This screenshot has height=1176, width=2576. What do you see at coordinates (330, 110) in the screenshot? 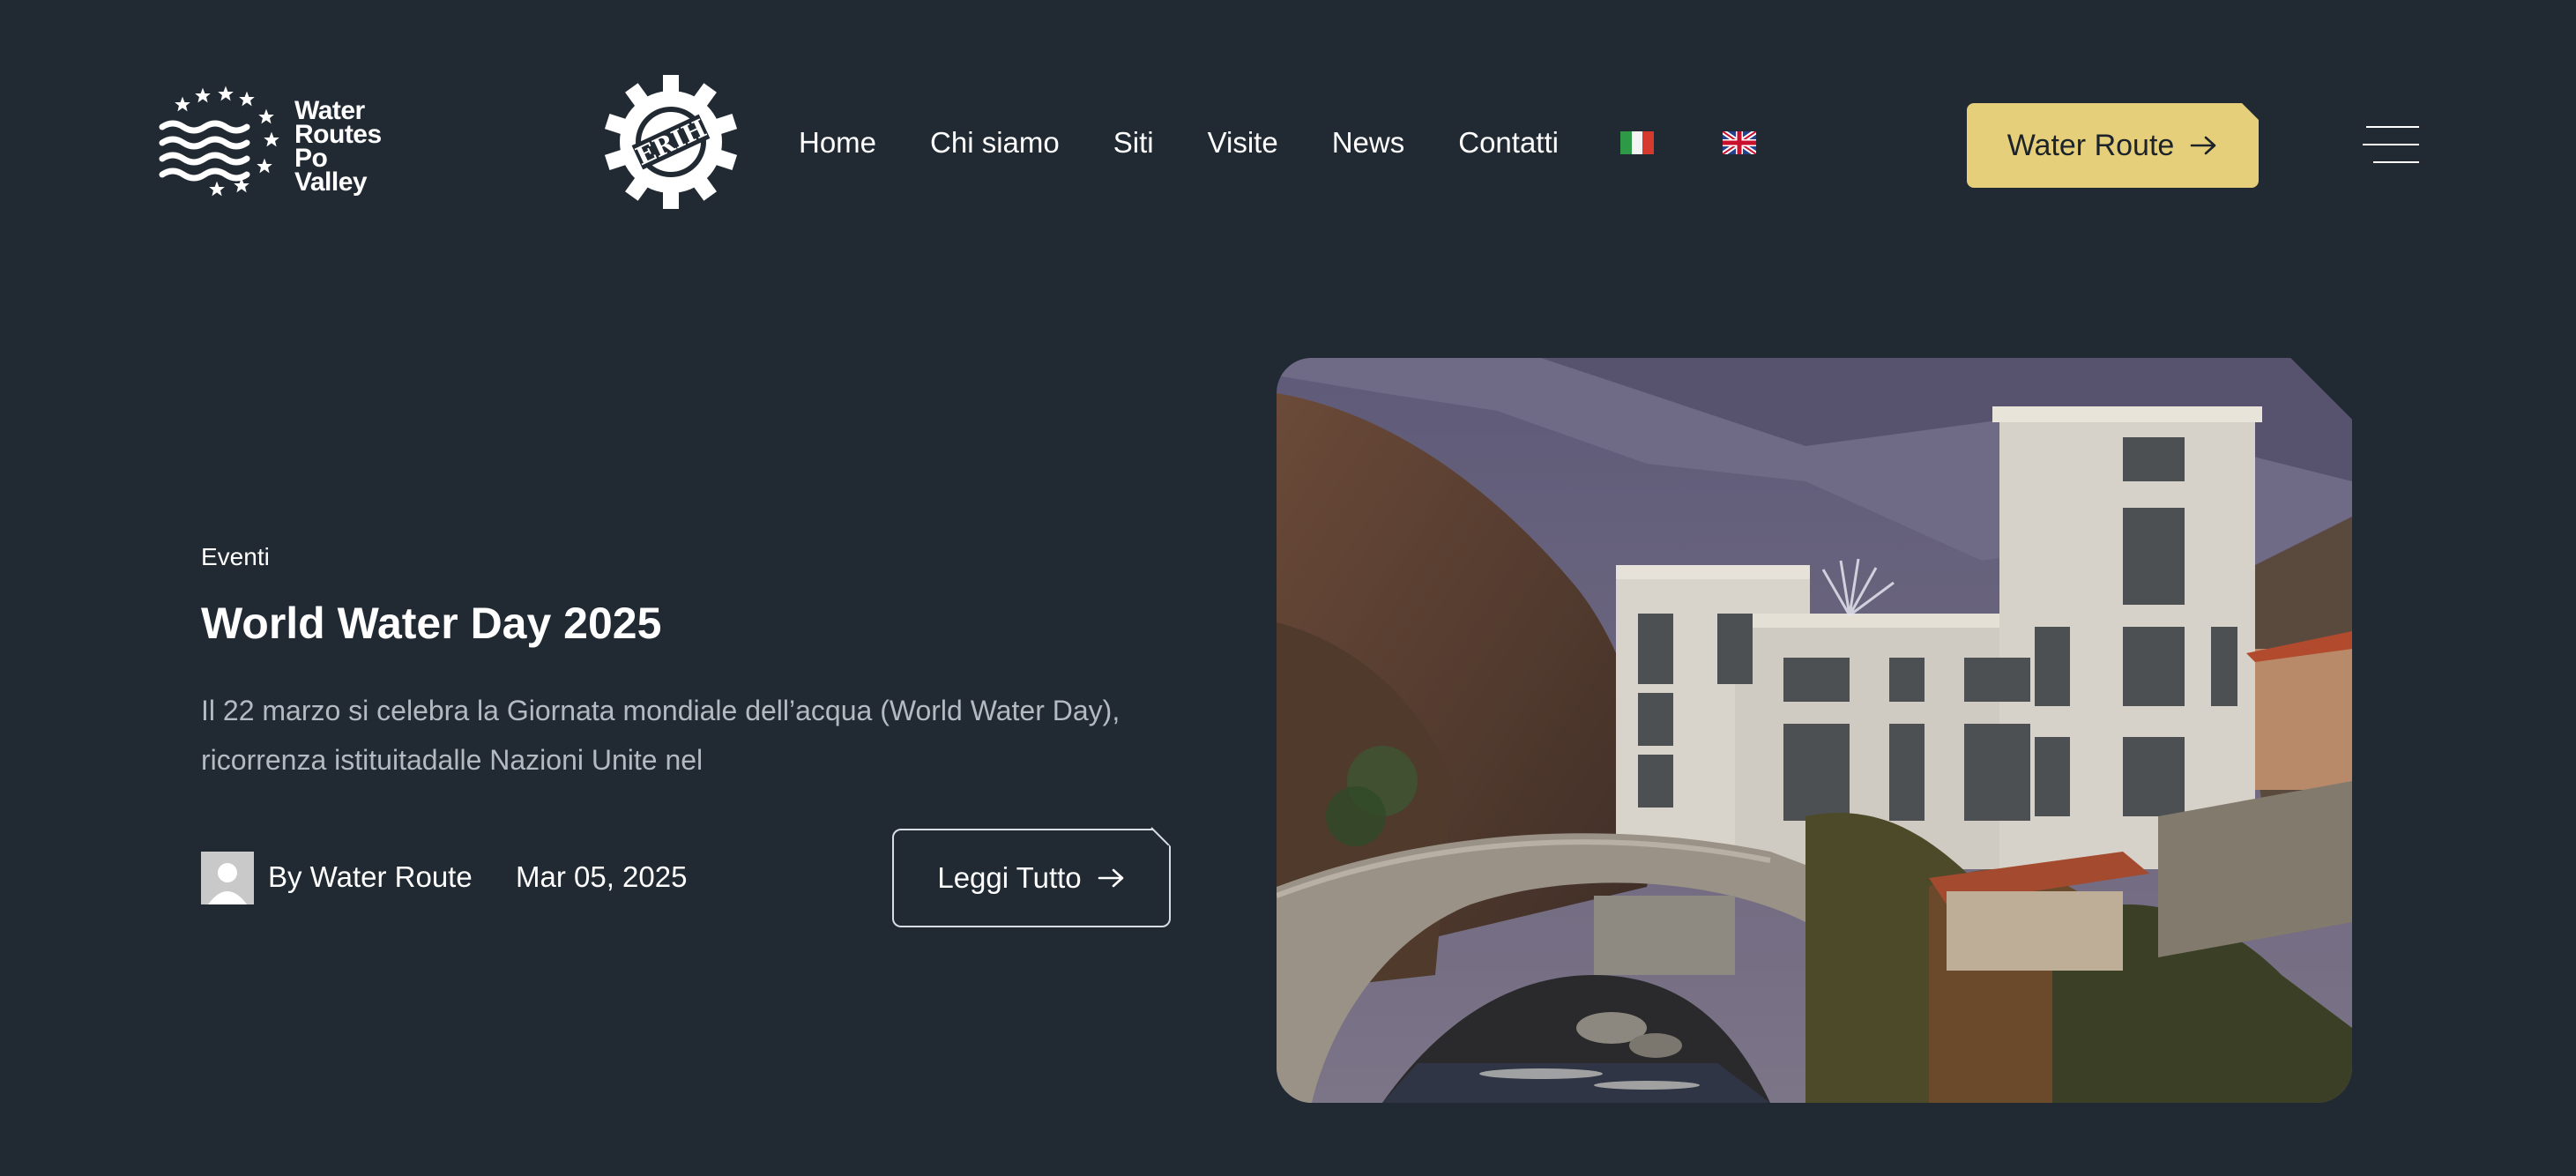
I see `brand-line-1: Water` at bounding box center [330, 110].